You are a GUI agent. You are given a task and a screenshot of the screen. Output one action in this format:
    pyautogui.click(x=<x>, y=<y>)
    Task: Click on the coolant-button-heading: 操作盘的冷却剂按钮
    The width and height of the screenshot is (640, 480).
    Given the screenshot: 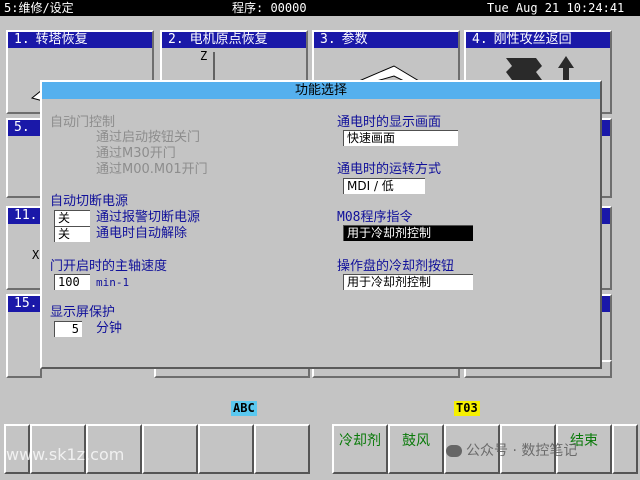 What is the action you would take?
    pyautogui.click(x=396, y=266)
    